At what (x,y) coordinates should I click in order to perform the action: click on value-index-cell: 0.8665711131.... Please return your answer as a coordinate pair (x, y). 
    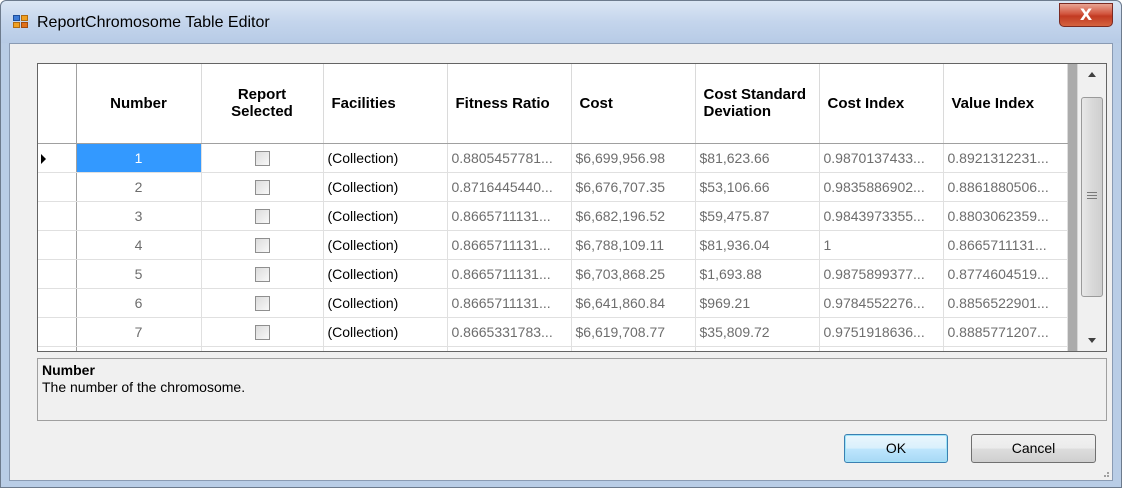
    Looking at the image, I should click on (1005, 245).